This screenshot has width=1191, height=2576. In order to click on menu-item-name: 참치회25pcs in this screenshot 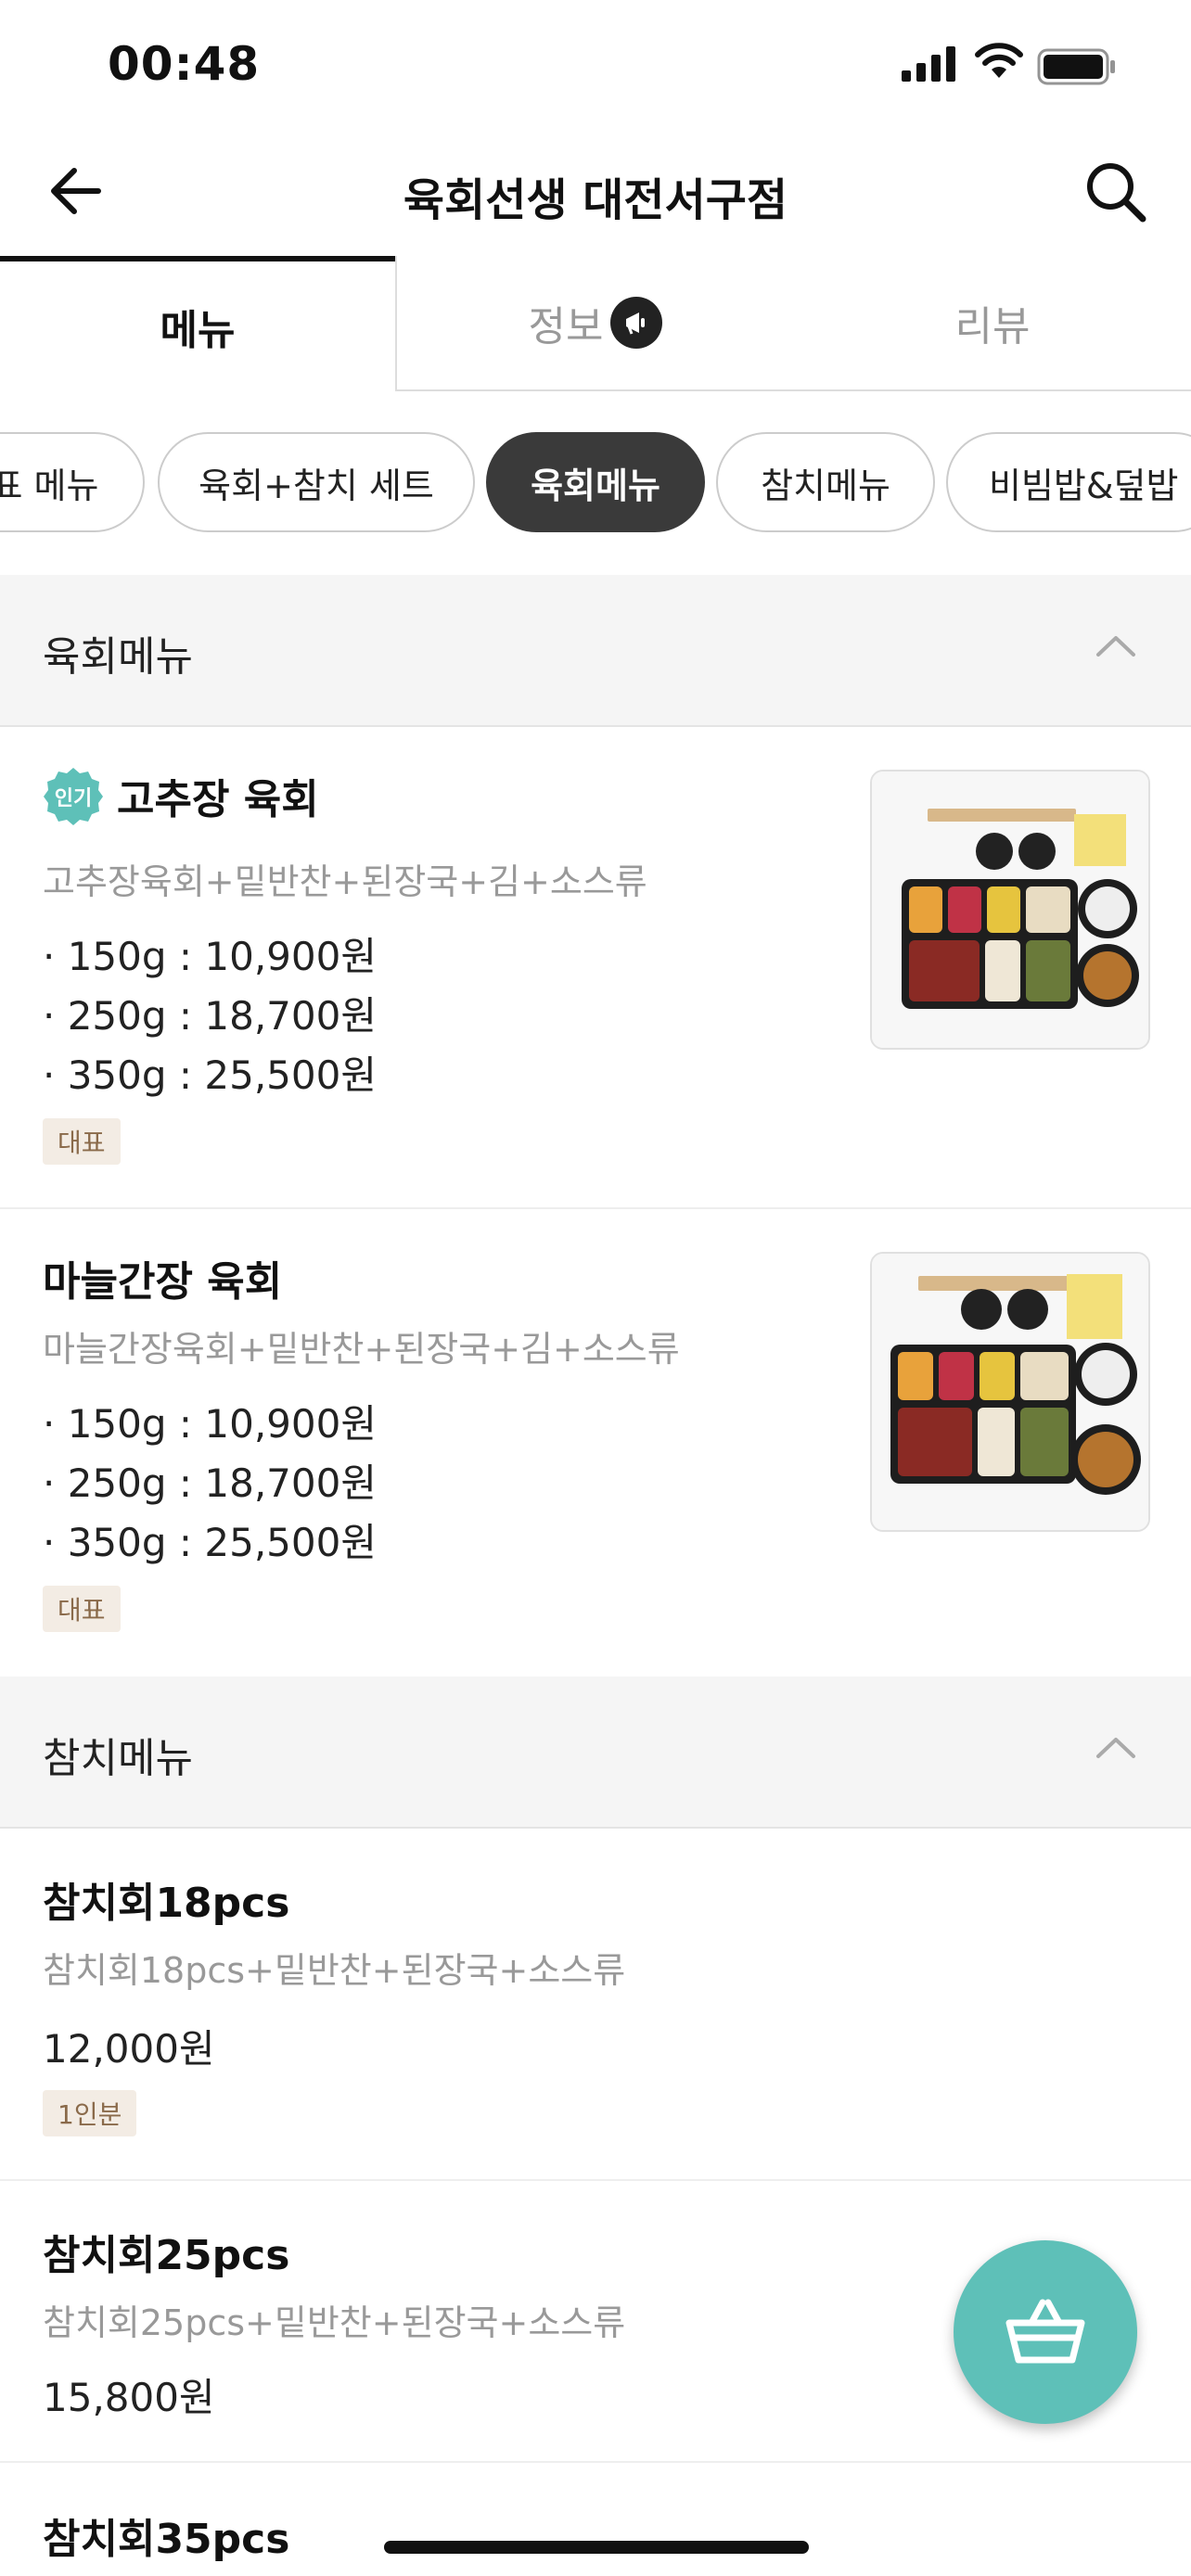, I will do `click(166, 2256)`.